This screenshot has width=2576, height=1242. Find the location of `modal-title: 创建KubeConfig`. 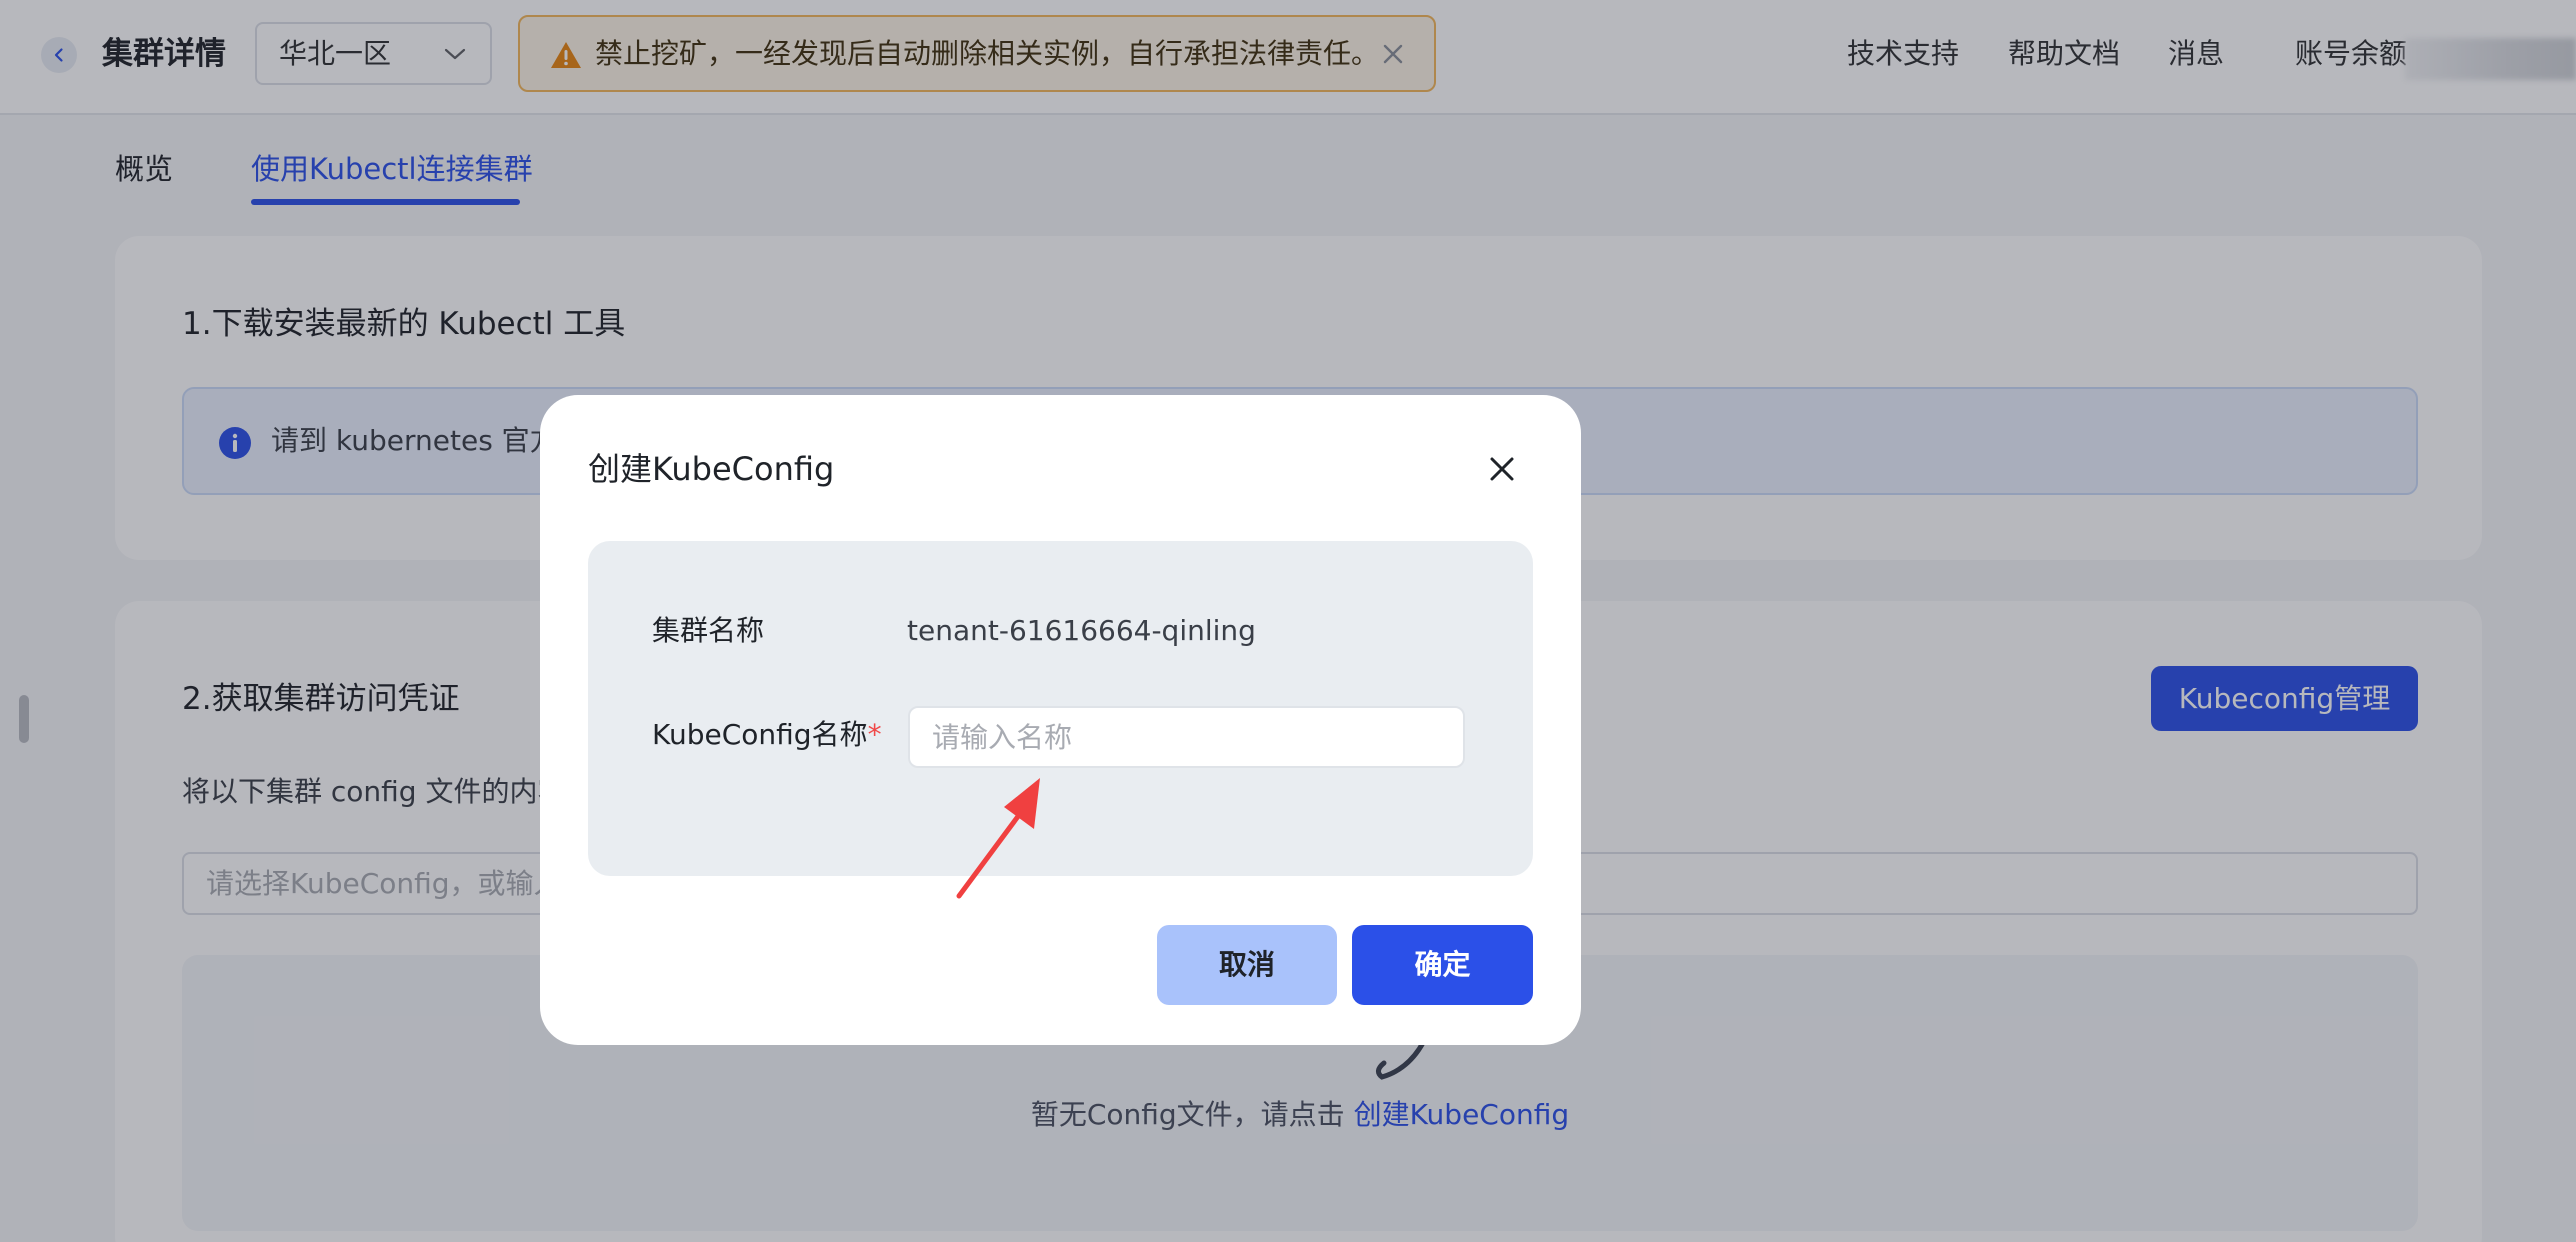

modal-title: 创建KubeConfig is located at coordinates (711, 469).